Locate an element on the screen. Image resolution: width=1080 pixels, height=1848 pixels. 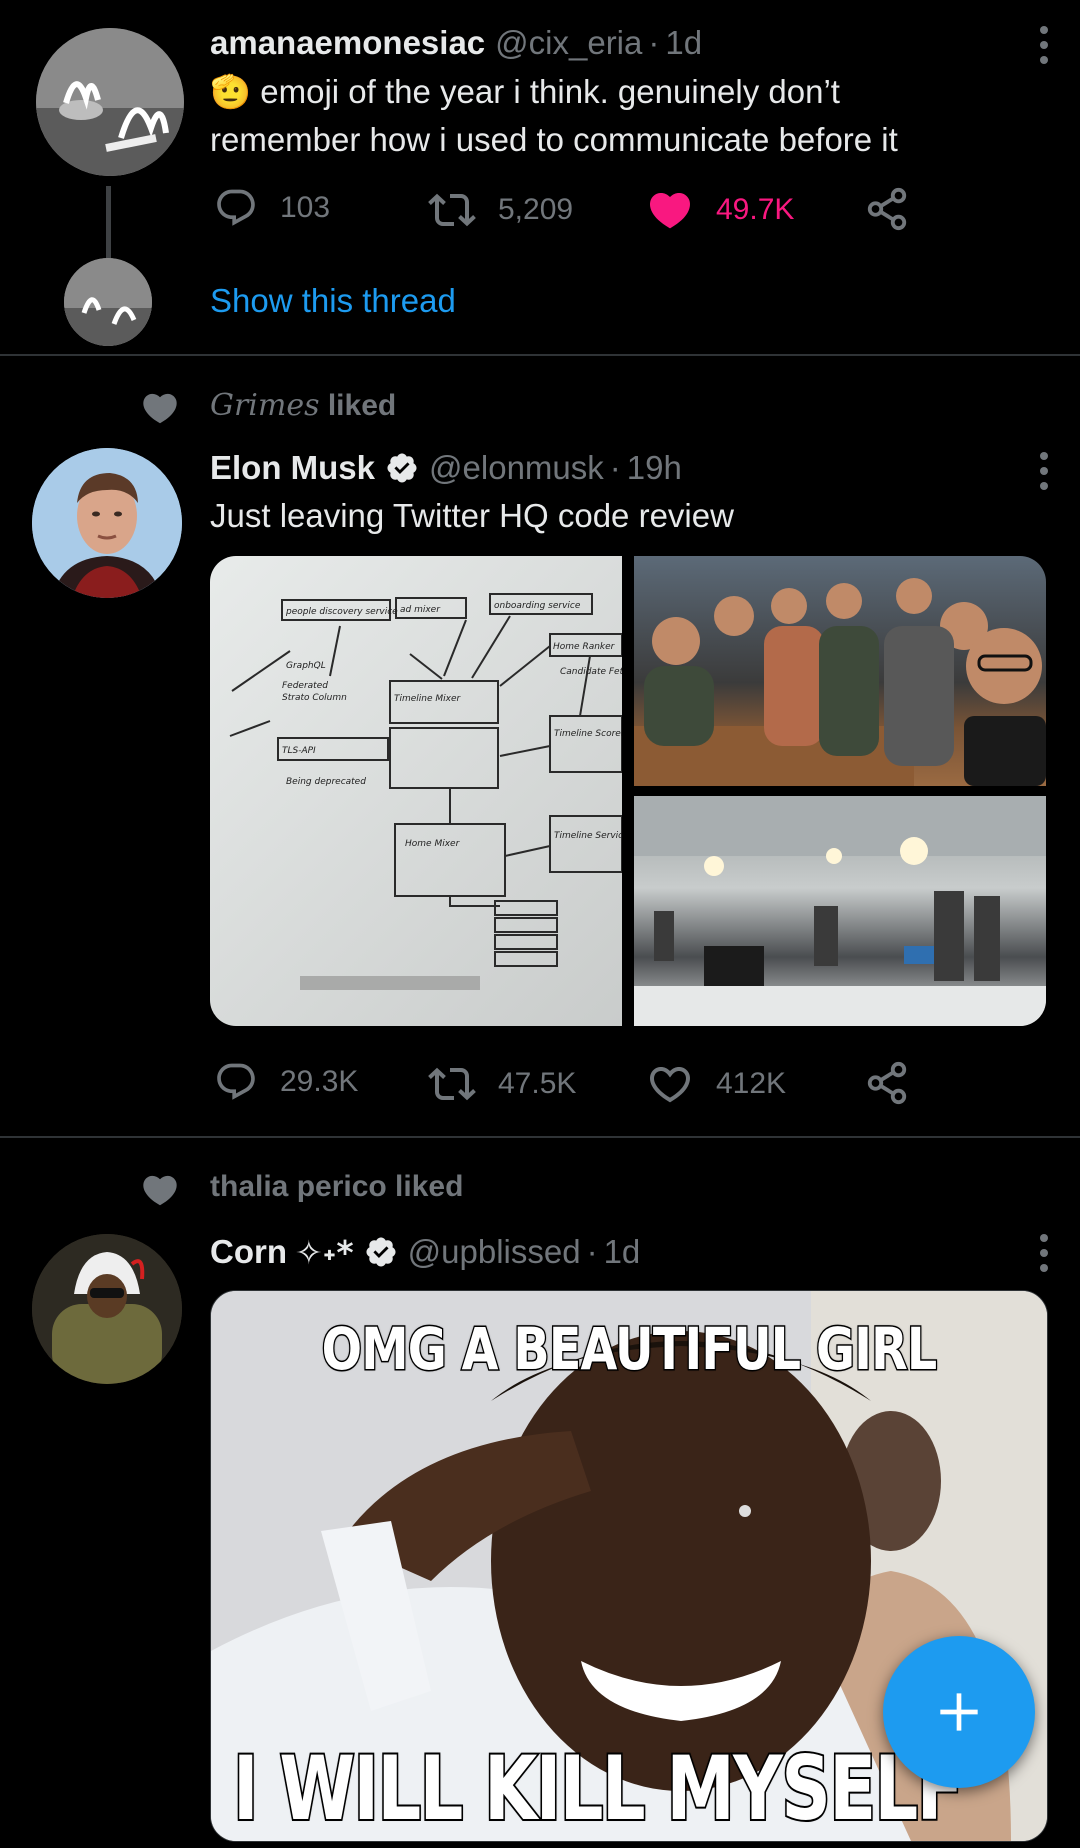
wb-graphql: GraphQL is located at coordinates (306, 666).